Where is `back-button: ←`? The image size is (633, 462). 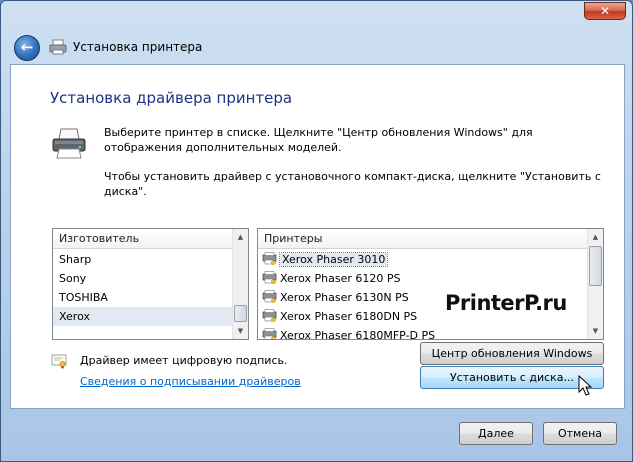
back-button: ← is located at coordinates (27, 48).